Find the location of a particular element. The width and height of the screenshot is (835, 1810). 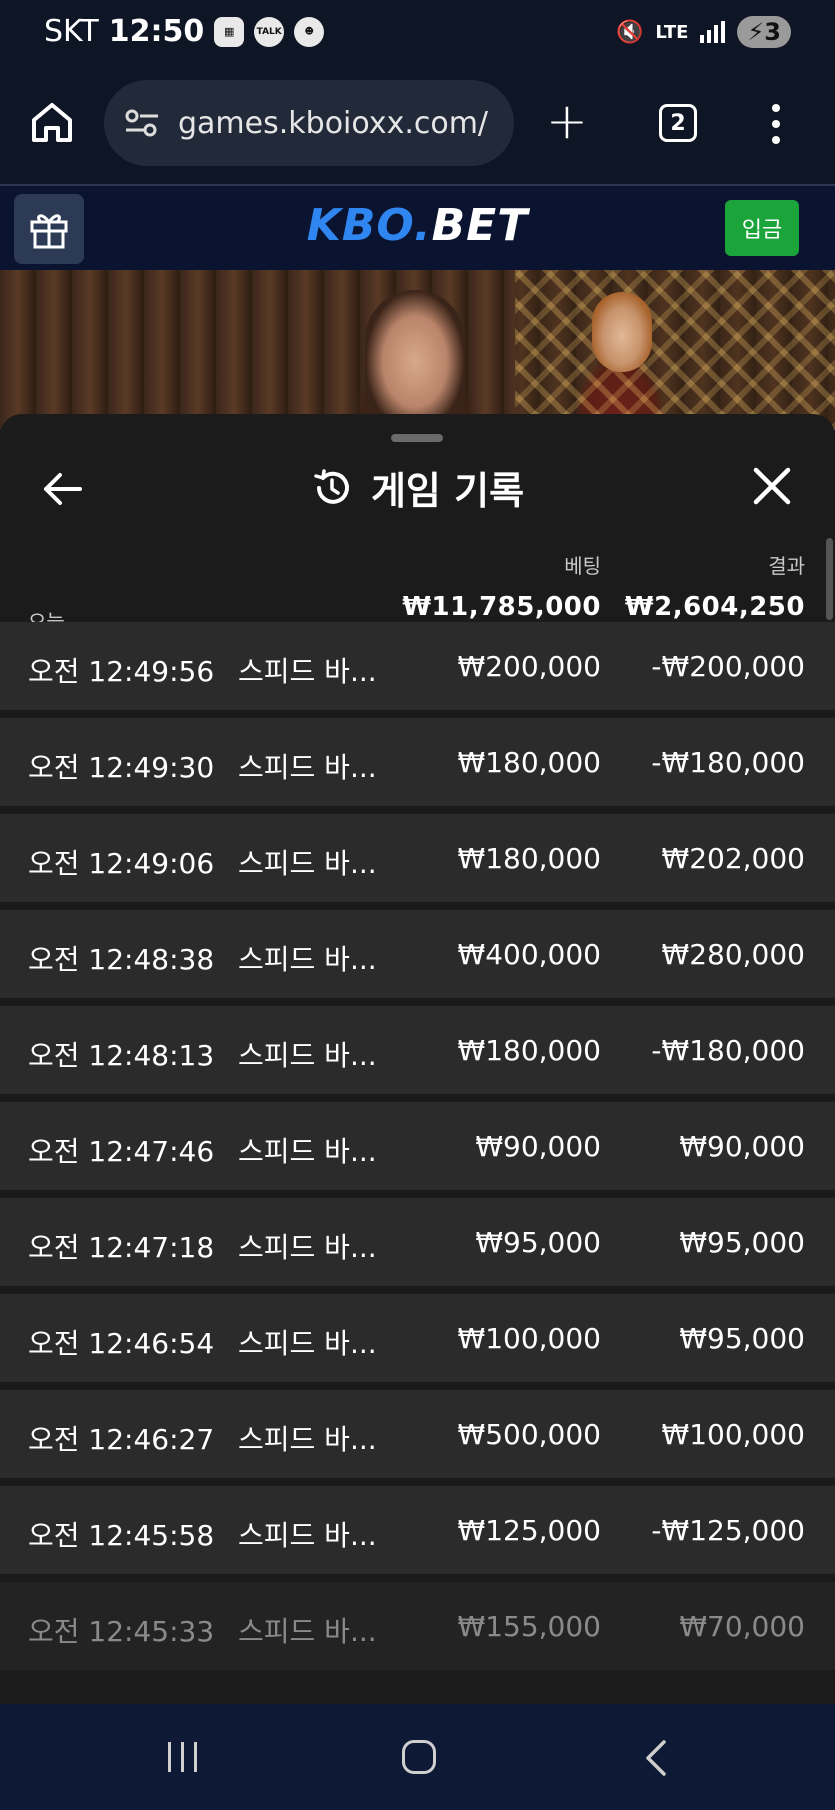

status-bar: SKT 12:50 ▦ TALK ☻ 🔇 LTE ⚡3 is located at coordinates (417, 35).